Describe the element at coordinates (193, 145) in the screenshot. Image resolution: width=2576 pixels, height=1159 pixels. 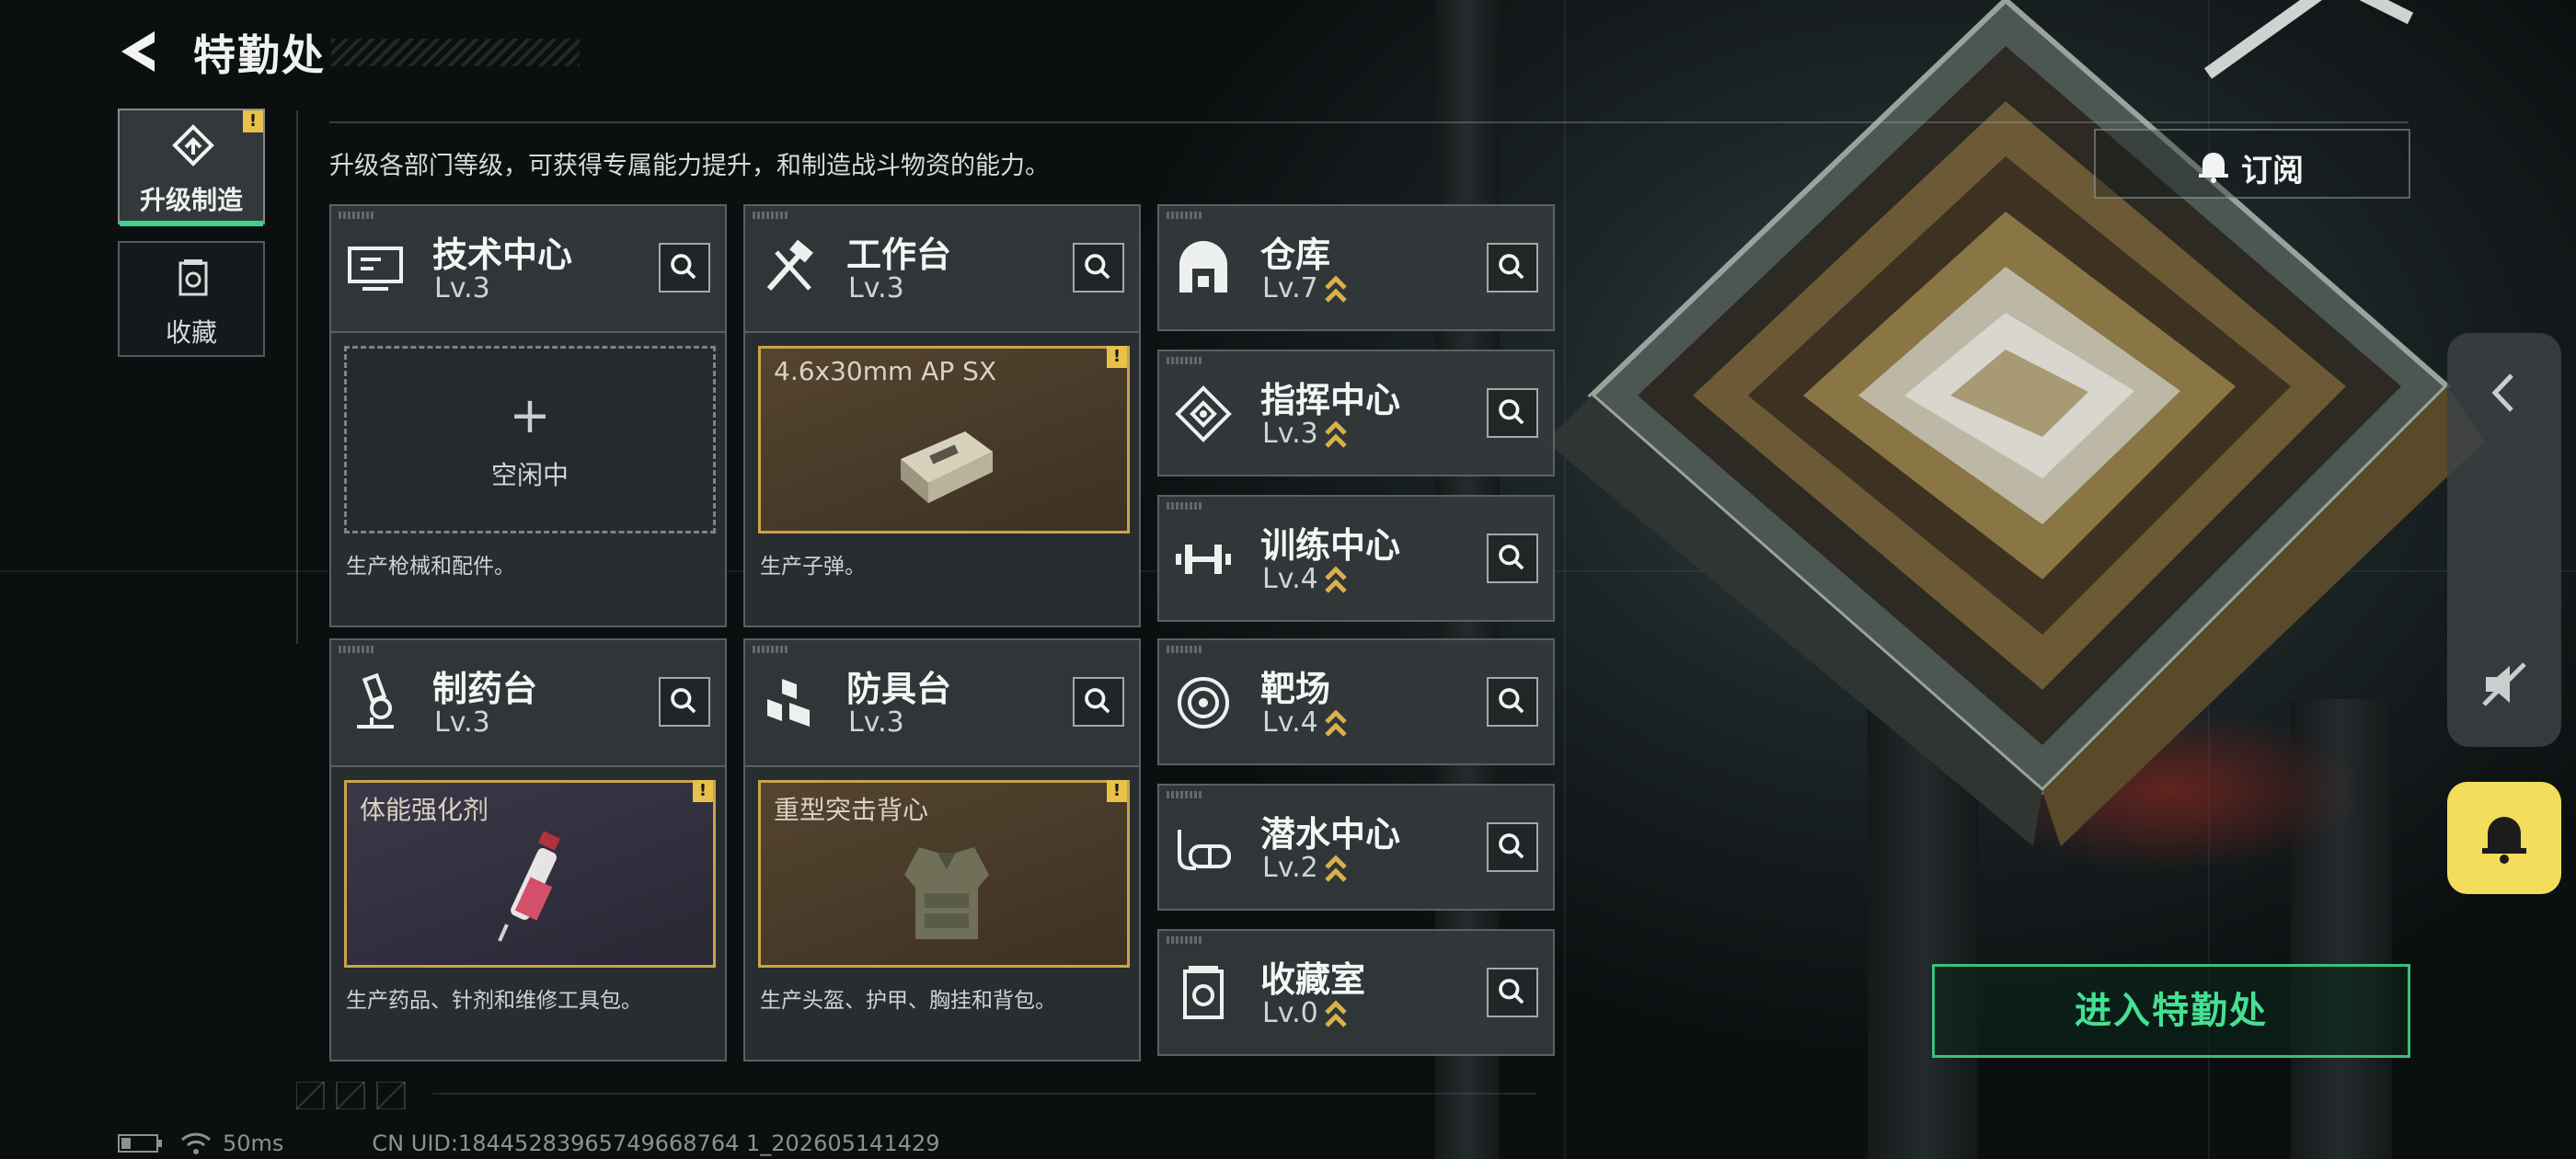
I see `upgrade-icon` at that location.